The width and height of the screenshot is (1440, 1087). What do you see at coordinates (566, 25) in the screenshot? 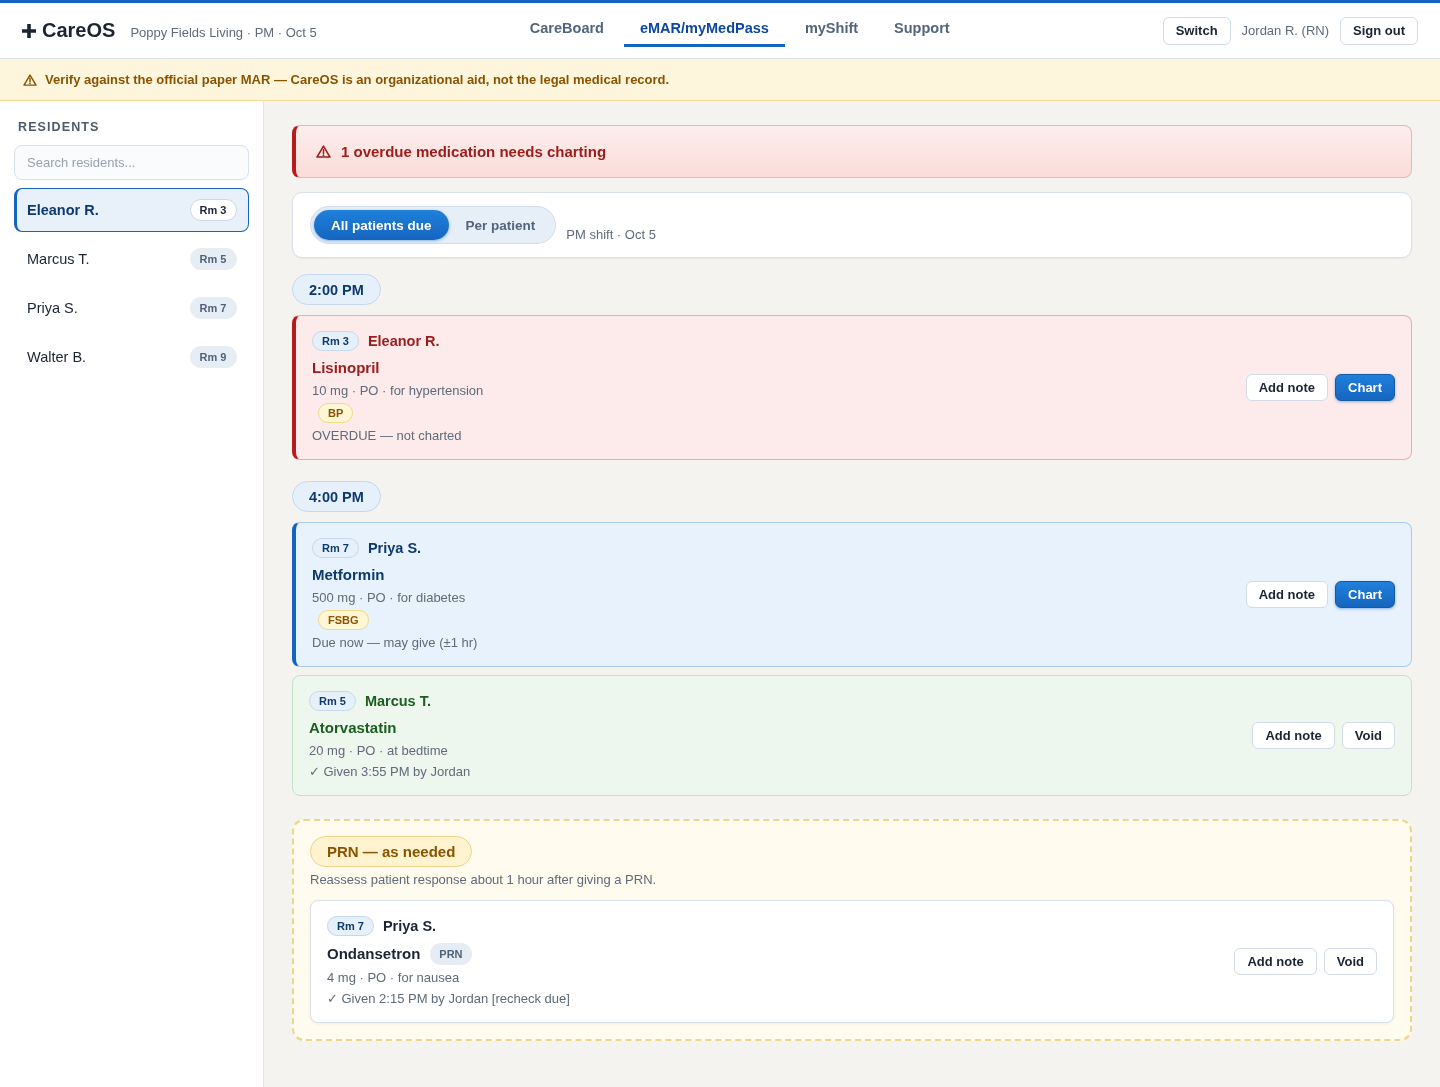
I see `nav-tab: CareBoard` at bounding box center [566, 25].